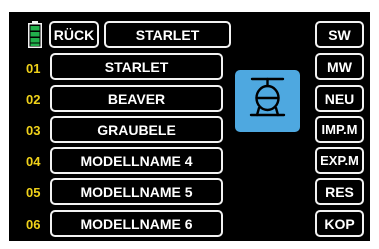 This screenshot has height=249, width=379. Describe the element at coordinates (267, 101) in the screenshot. I see `helicopter-icon` at that location.